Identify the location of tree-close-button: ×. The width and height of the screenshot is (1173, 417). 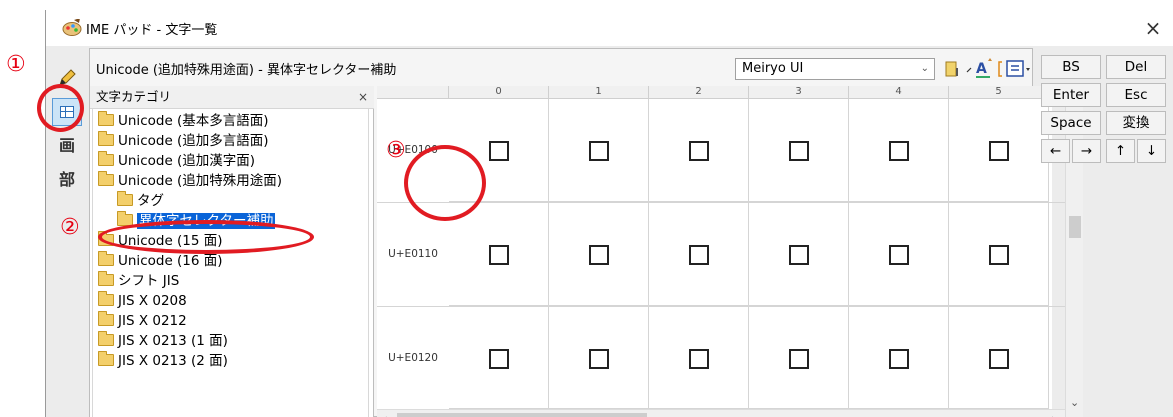
(363, 97).